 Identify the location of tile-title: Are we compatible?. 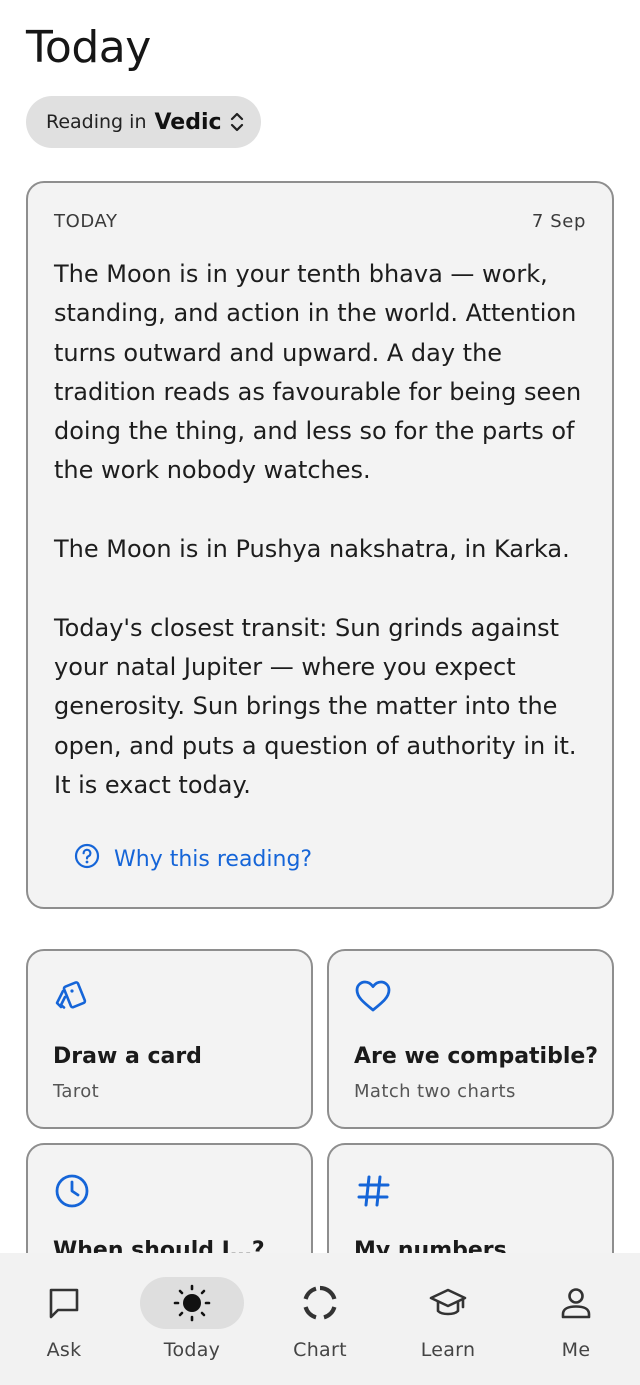
(476, 1056).